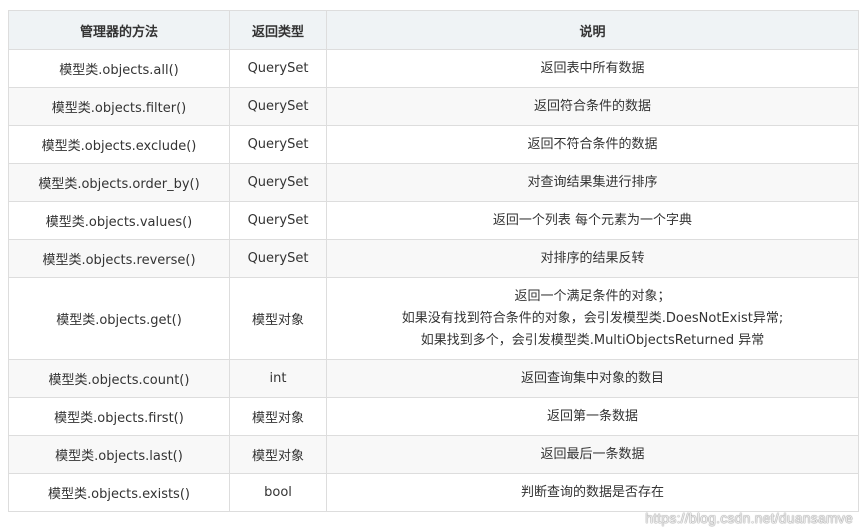  I want to click on description-line: 返回一个满足条件的对象；, so click(592, 296).